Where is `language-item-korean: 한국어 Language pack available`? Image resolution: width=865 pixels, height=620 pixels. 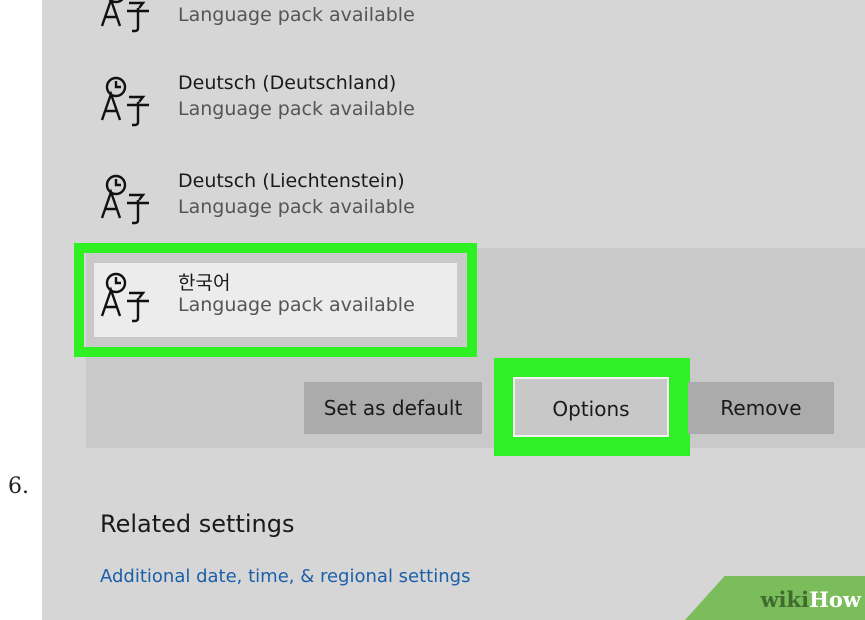 language-item-korean: 한국어 Language pack available is located at coordinates (290, 296).